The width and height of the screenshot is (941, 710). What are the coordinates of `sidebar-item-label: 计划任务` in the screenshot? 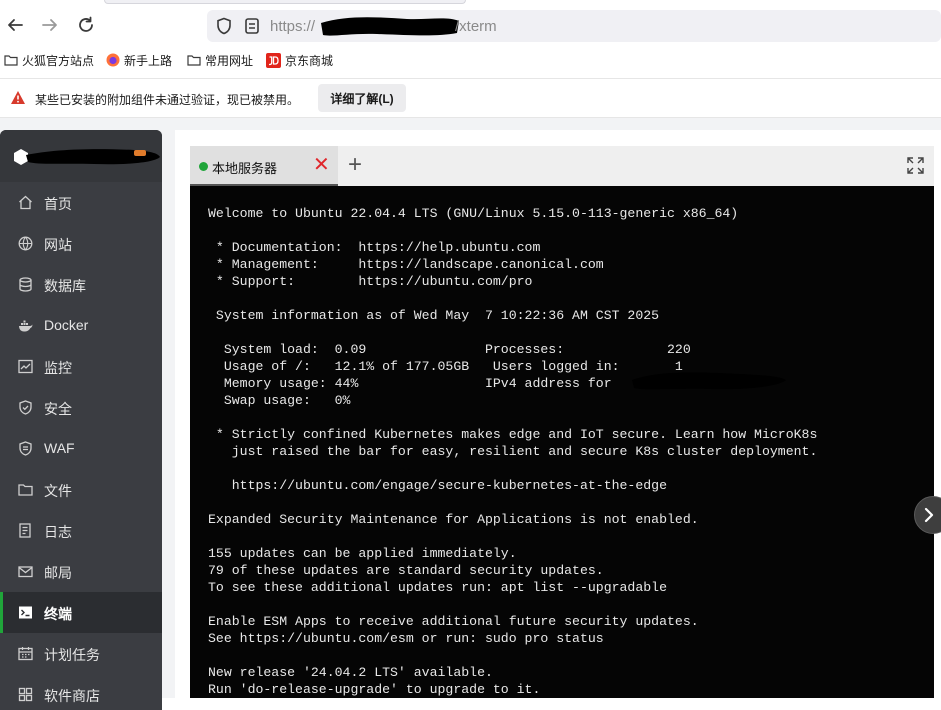 It's located at (72, 655).